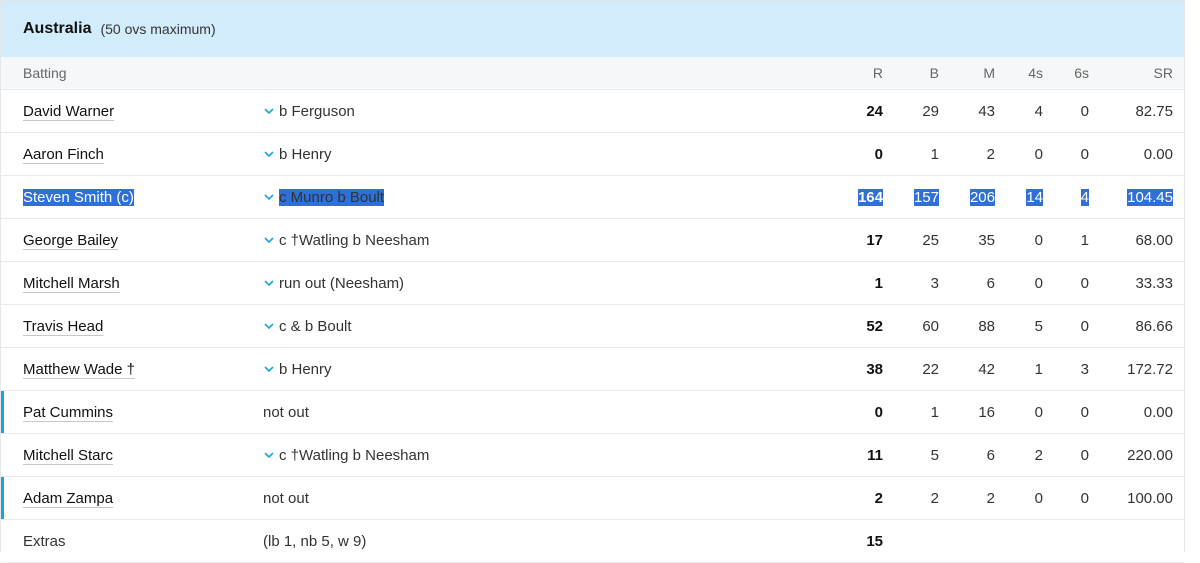 The width and height of the screenshot is (1200, 563). What do you see at coordinates (986, 240) in the screenshot?
I see `minutes: 35` at bounding box center [986, 240].